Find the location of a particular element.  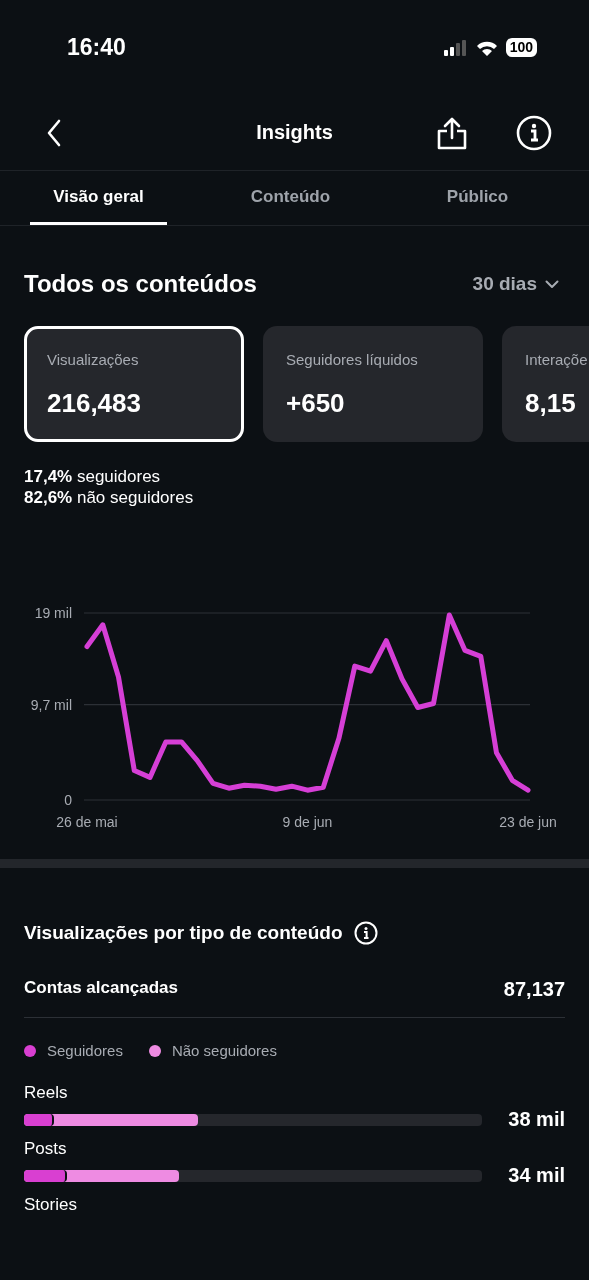

battery-indicator: 100 is located at coordinates (521, 47).